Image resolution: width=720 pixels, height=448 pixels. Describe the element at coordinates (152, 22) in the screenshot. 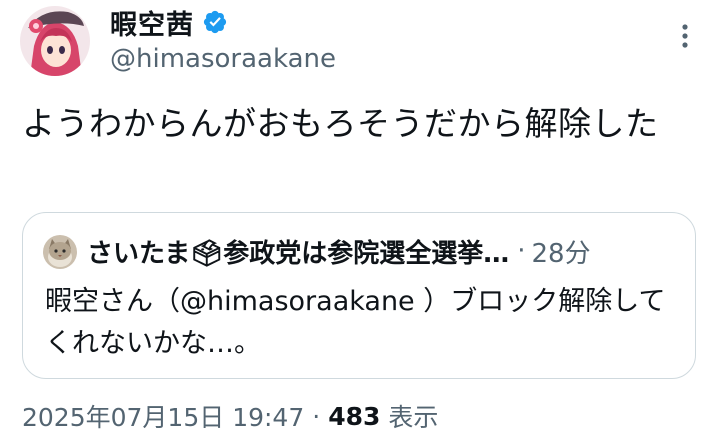

I see `author-display-name: 暇空茜` at that location.